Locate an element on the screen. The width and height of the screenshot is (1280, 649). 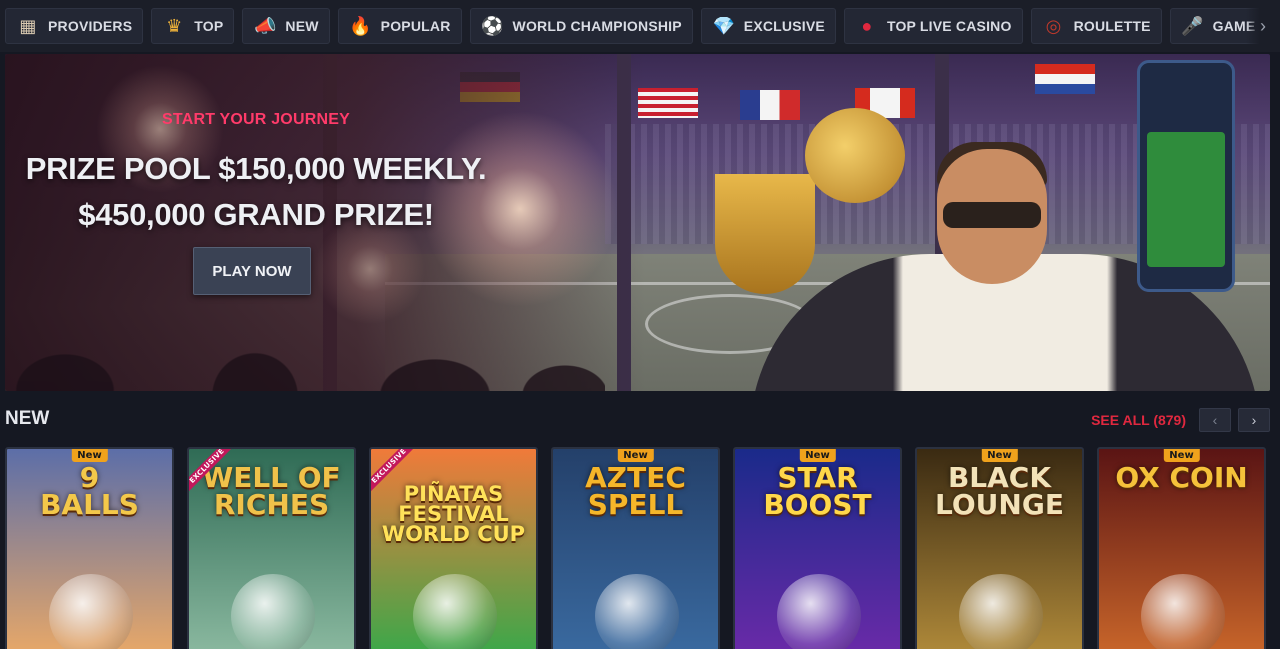
game-logo: PIÑATAS Festival WORLD CUP is located at coordinates (453, 514).